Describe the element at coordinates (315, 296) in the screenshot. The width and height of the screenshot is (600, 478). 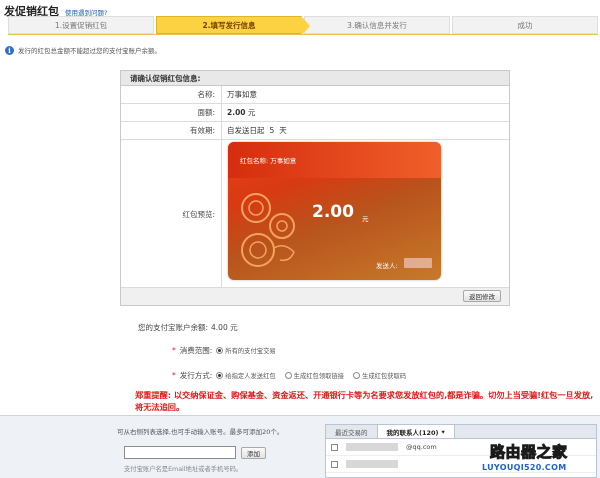
I see `panel-footer: 返回修改` at that location.